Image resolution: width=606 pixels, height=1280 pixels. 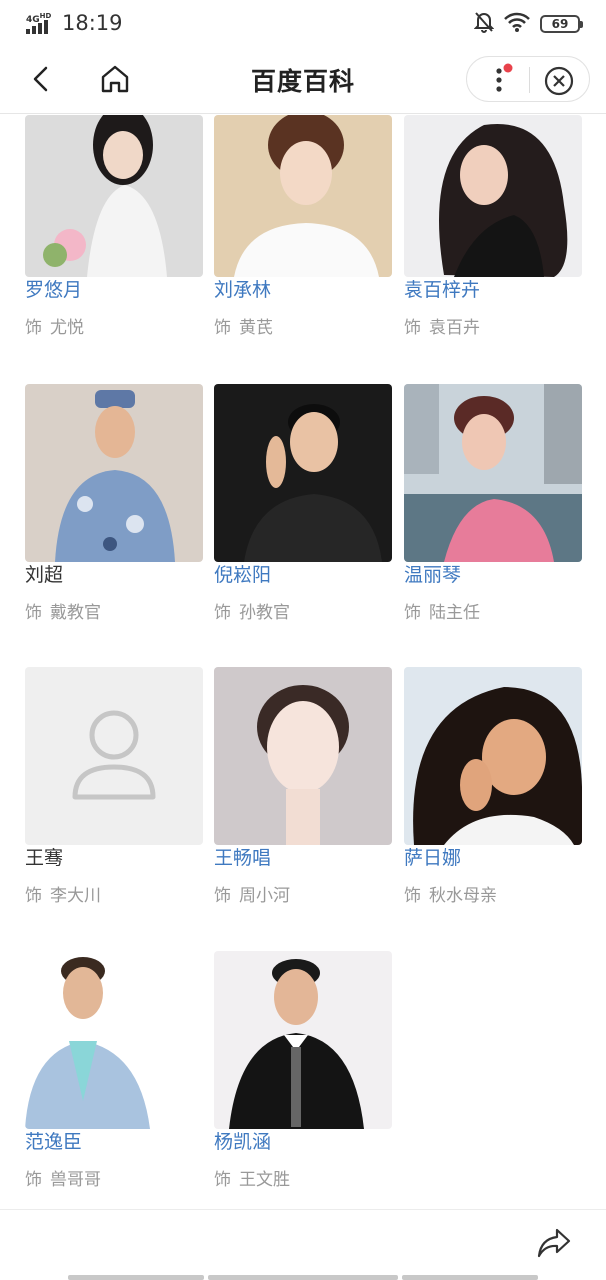 I want to click on battery-level: 69, so click(x=560, y=24).